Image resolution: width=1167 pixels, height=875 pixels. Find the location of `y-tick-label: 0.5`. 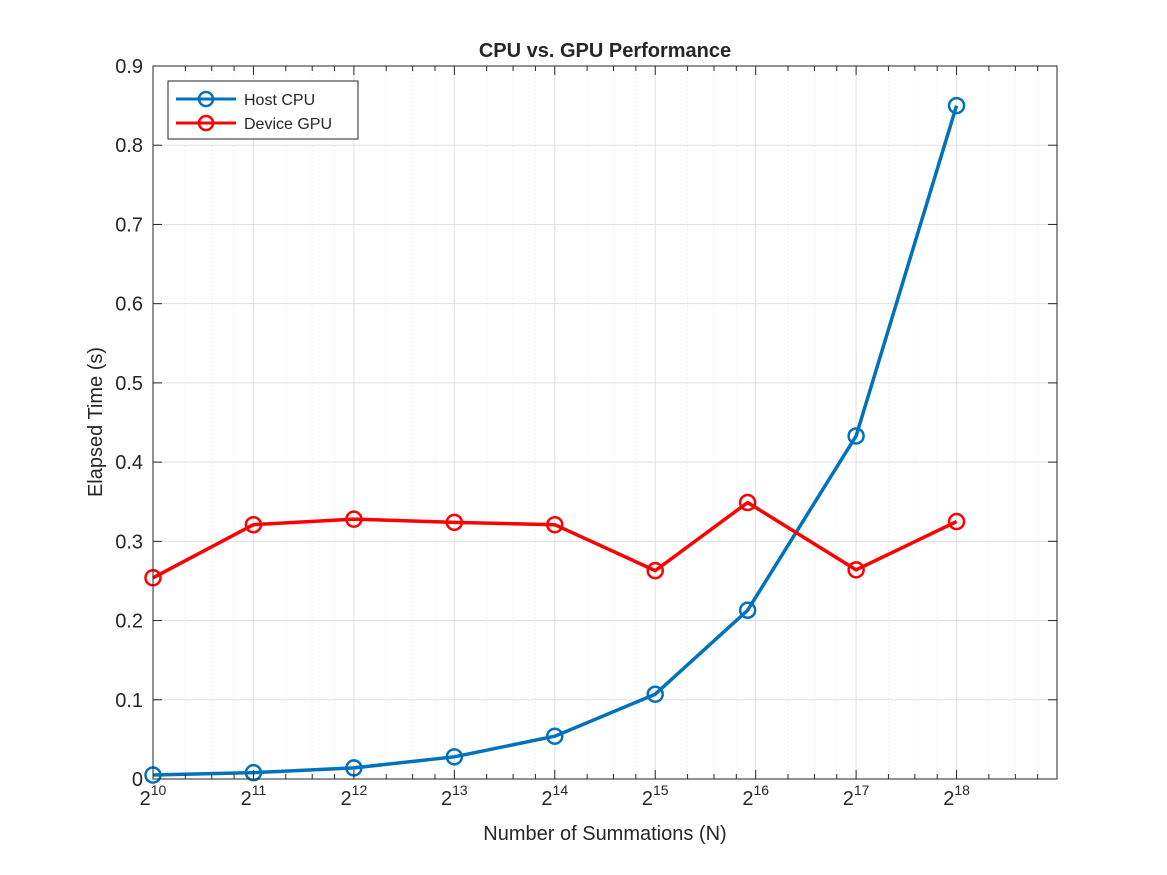

y-tick-label: 0.5 is located at coordinates (129, 384).